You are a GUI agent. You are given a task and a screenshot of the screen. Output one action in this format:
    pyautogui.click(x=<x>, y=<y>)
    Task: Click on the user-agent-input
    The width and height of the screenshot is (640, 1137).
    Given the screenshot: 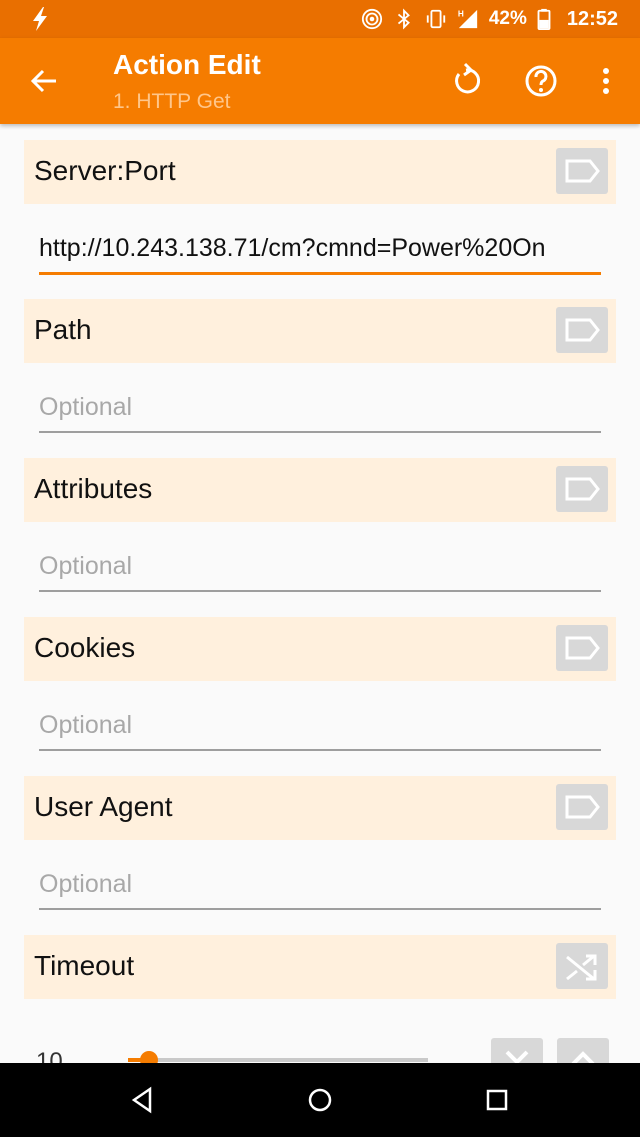 What is the action you would take?
    pyautogui.click(x=320, y=887)
    